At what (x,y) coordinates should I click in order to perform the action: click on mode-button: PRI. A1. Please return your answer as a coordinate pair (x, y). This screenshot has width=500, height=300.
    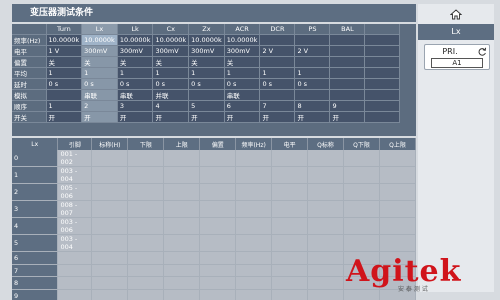
    Looking at the image, I should click on (457, 57).